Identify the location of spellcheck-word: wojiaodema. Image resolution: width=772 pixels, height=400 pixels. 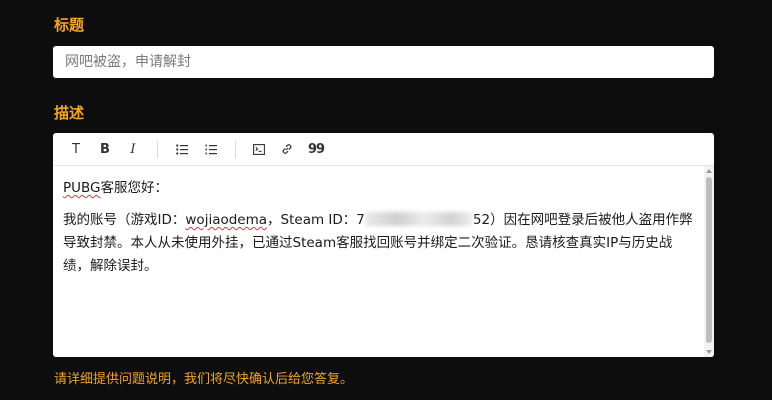
(226, 220).